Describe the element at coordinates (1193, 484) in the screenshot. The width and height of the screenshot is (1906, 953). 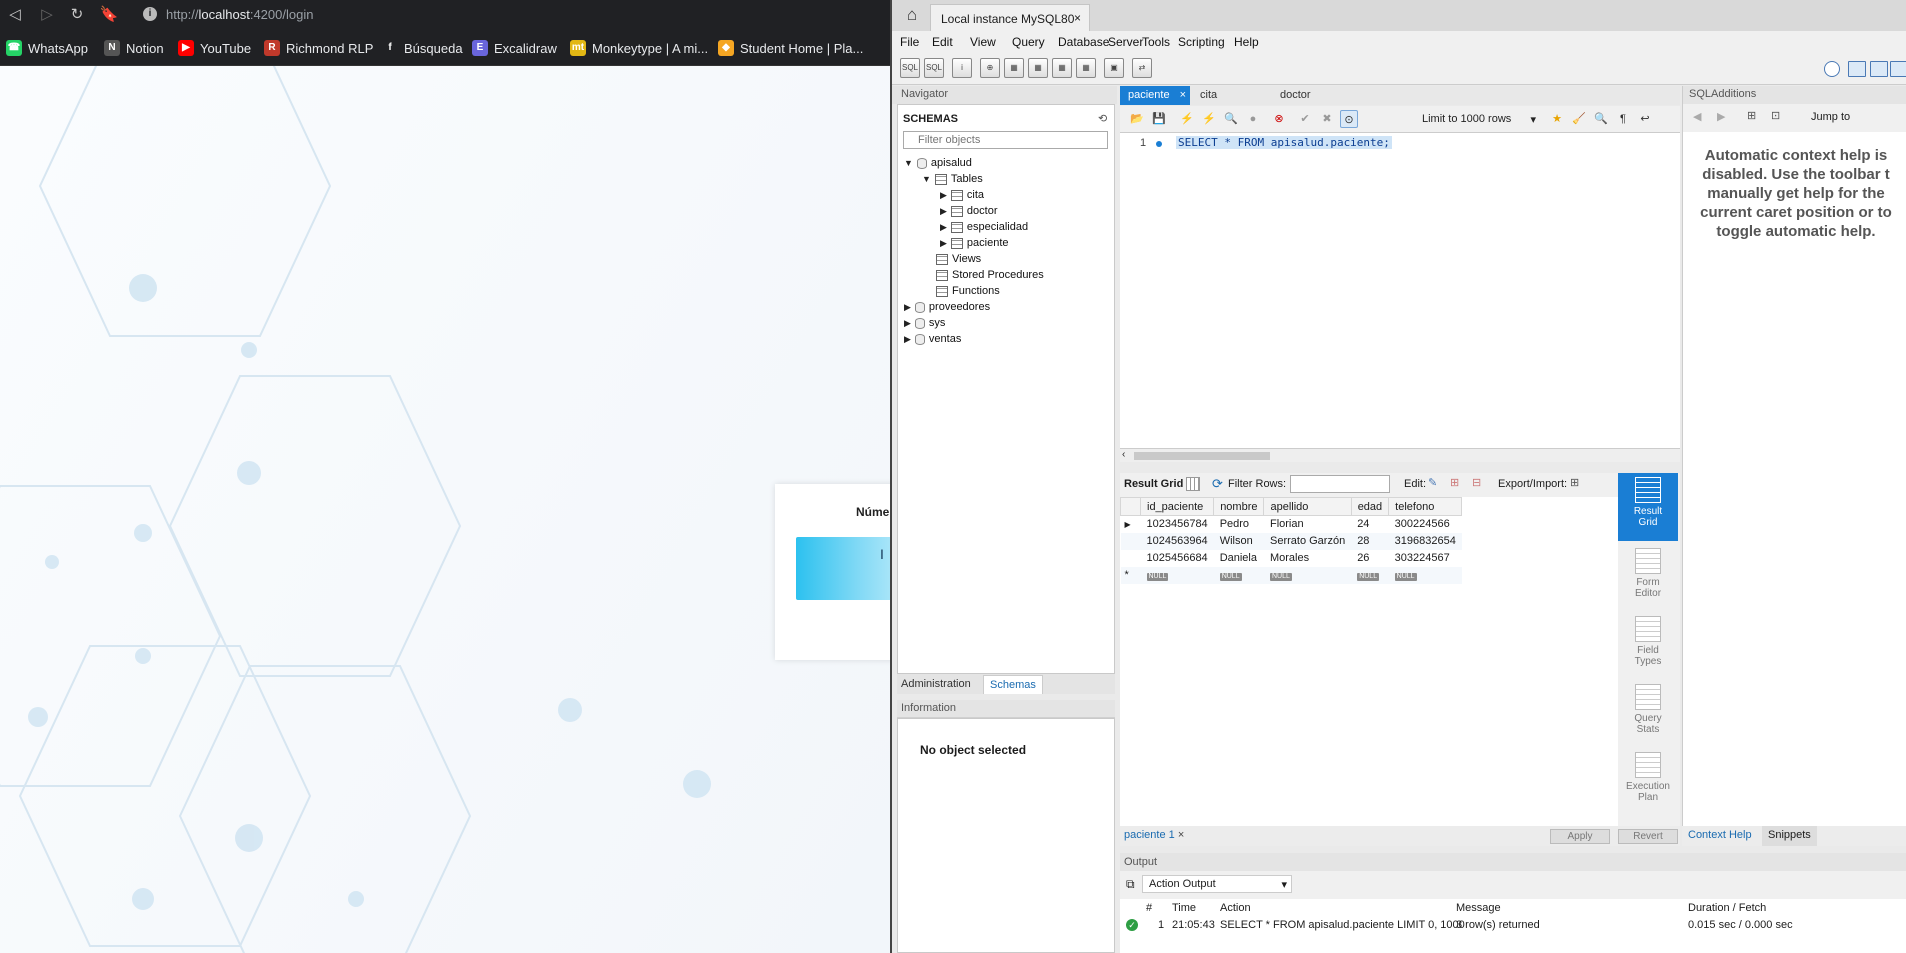
I see `grid-layout-icon` at that location.